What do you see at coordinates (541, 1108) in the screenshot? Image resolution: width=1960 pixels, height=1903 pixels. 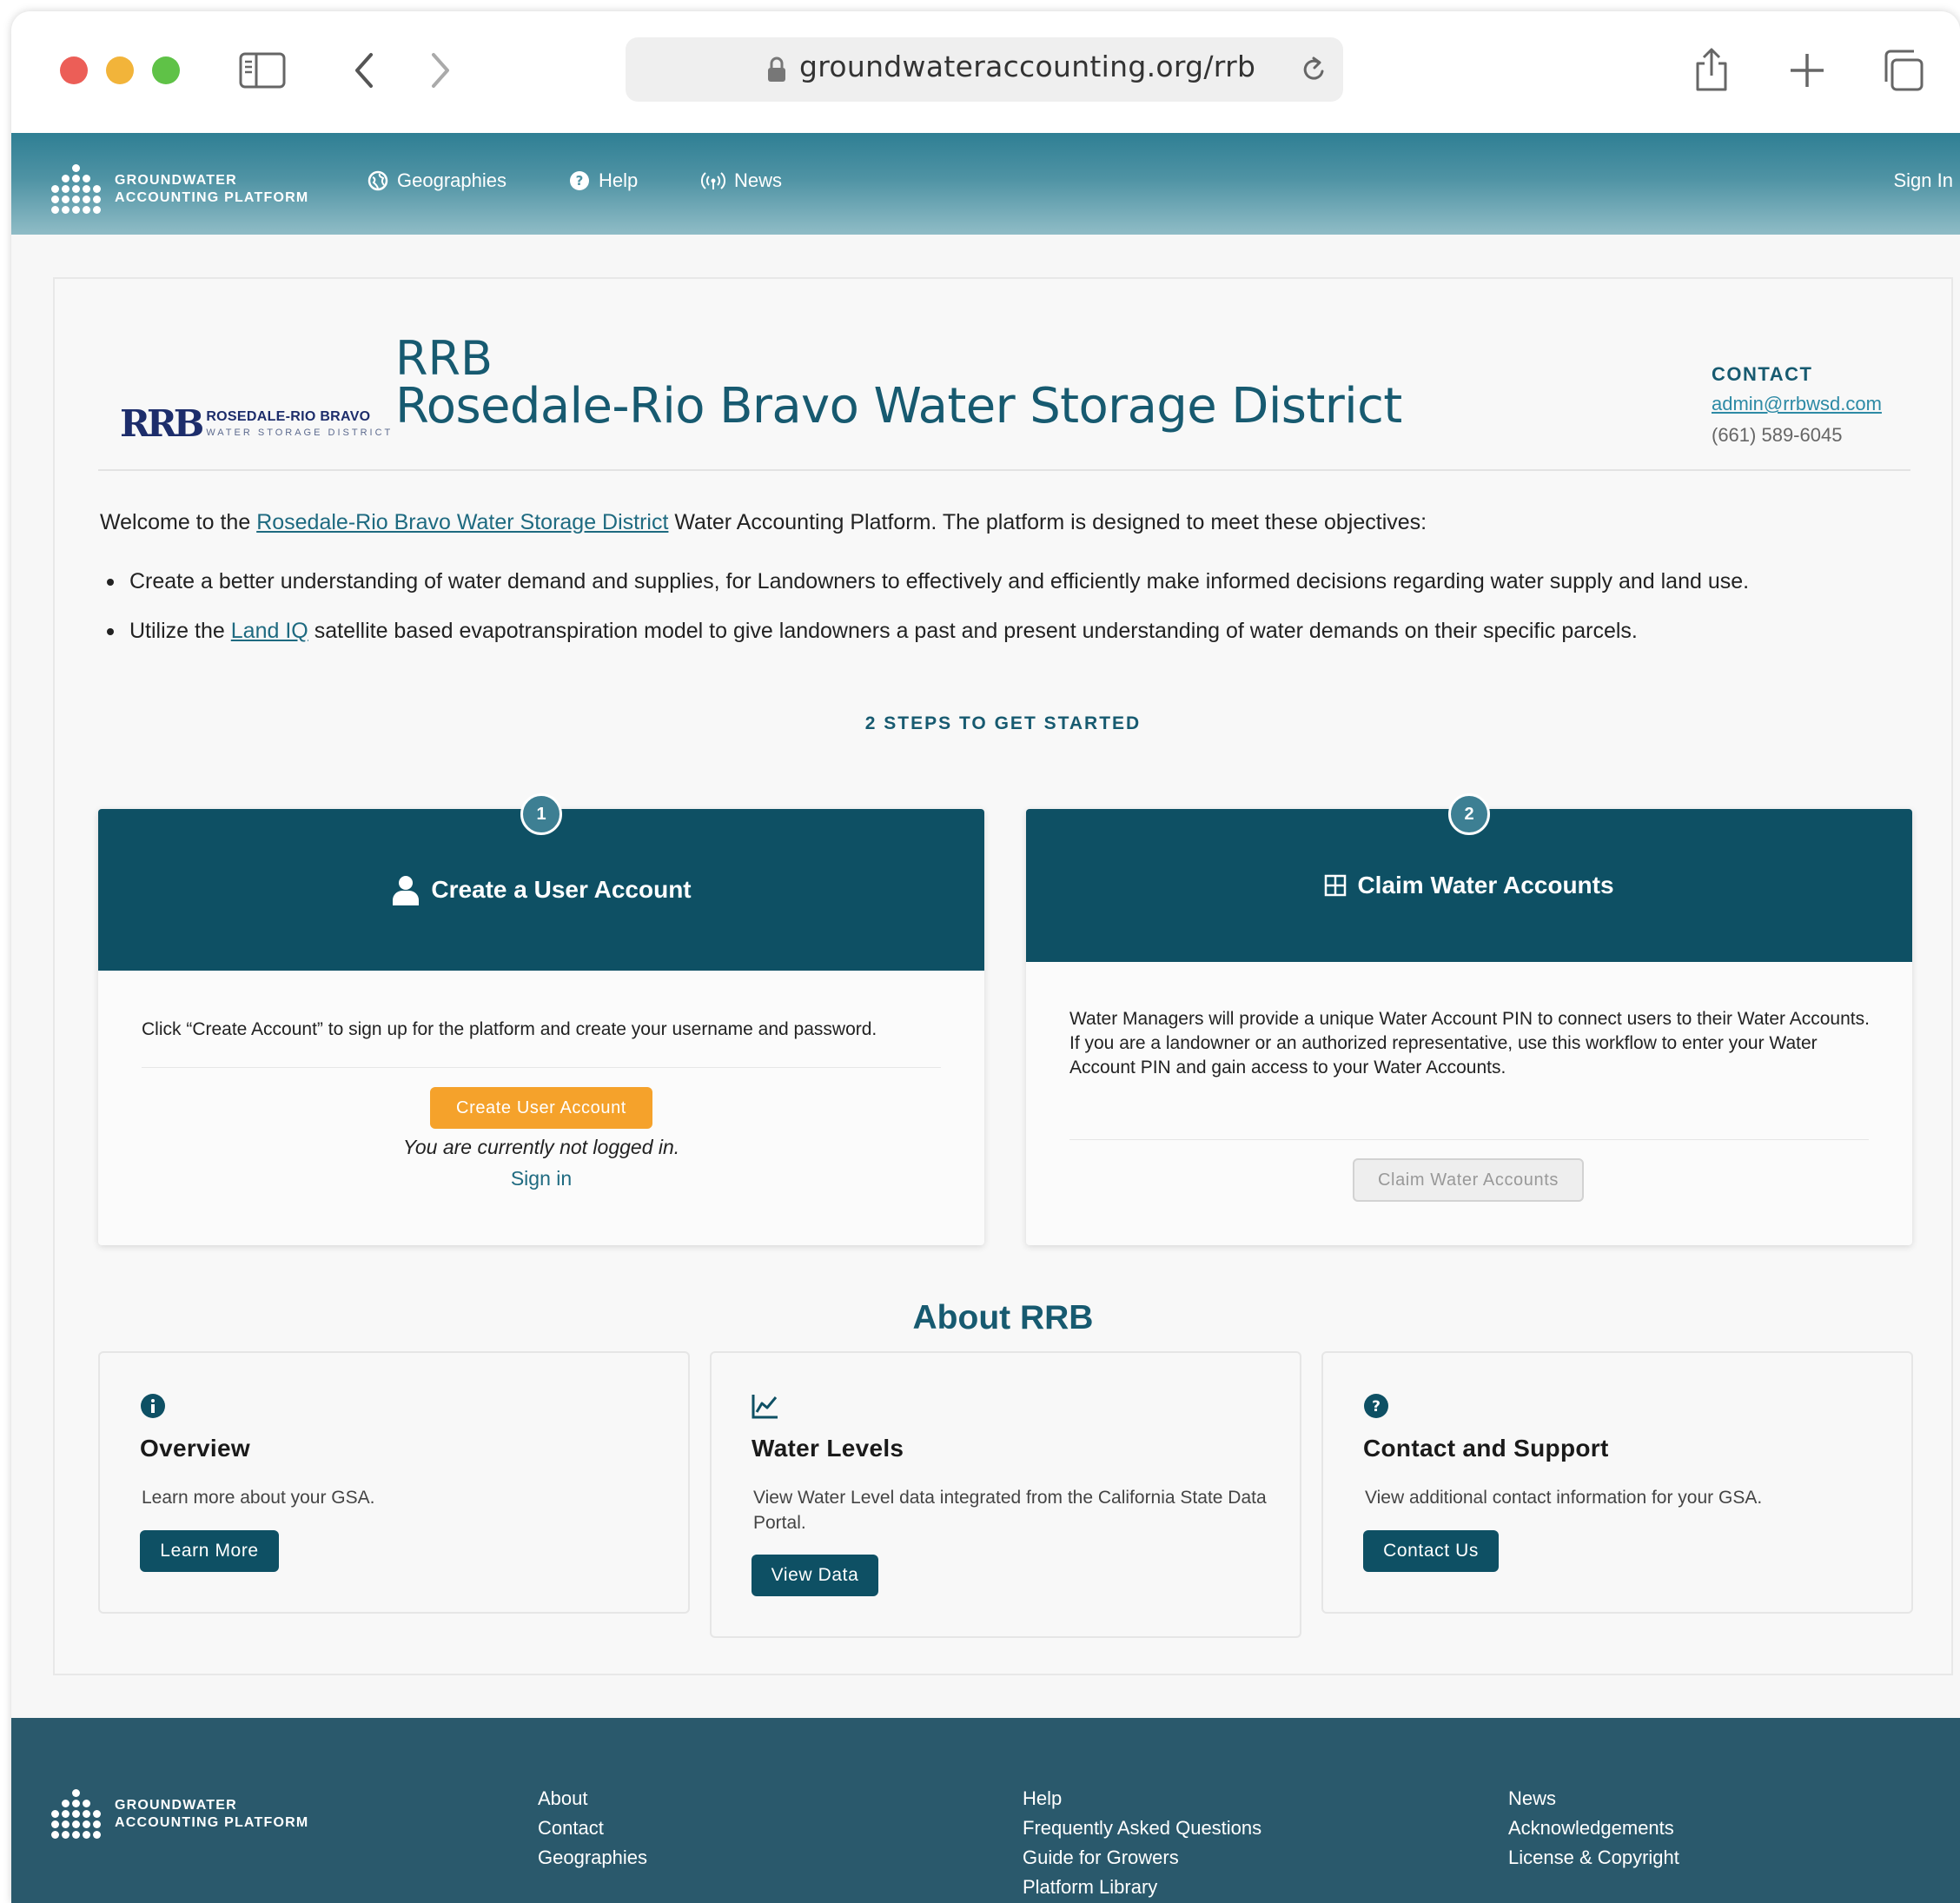 I see `create-user-account-button: Create User Account` at bounding box center [541, 1108].